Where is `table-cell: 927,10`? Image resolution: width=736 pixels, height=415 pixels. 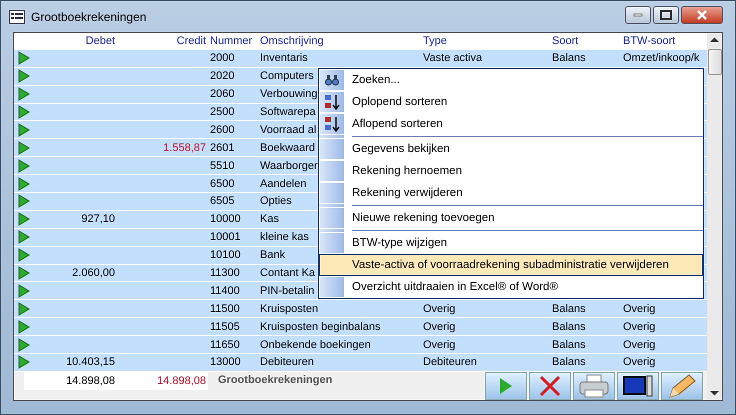 table-cell: 927,10 is located at coordinates (98, 219).